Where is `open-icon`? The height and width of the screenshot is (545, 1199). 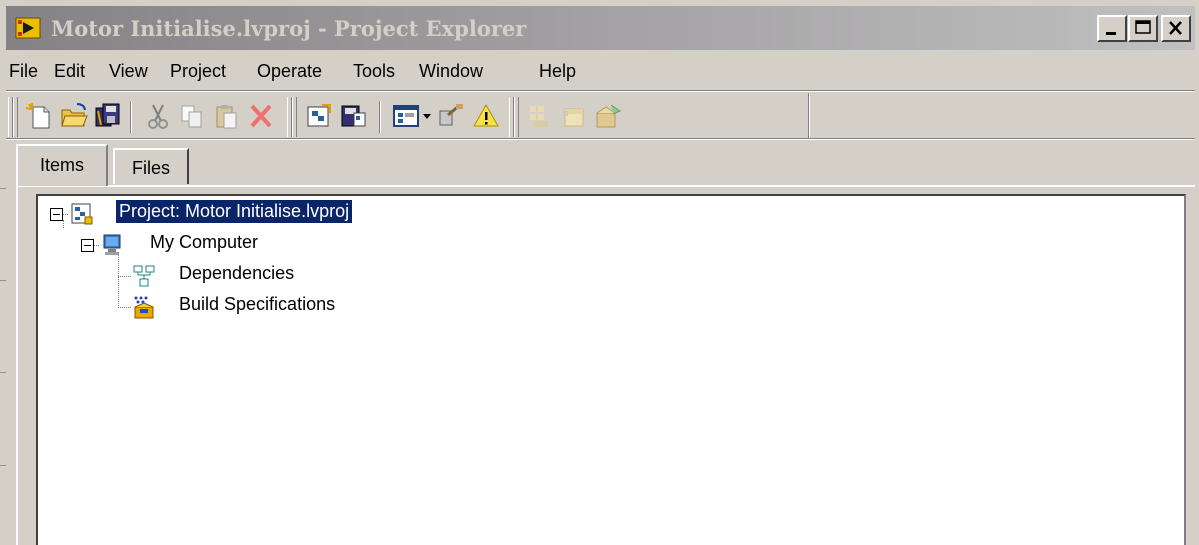
open-icon is located at coordinates (74, 116).